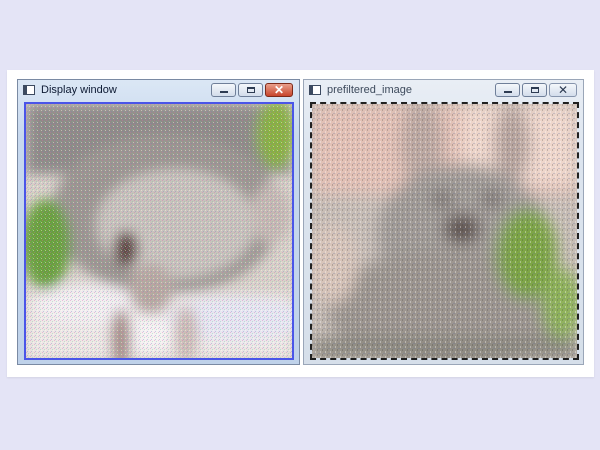 Image resolution: width=600 pixels, height=450 pixels. I want to click on window-title: Display window, so click(79, 90).